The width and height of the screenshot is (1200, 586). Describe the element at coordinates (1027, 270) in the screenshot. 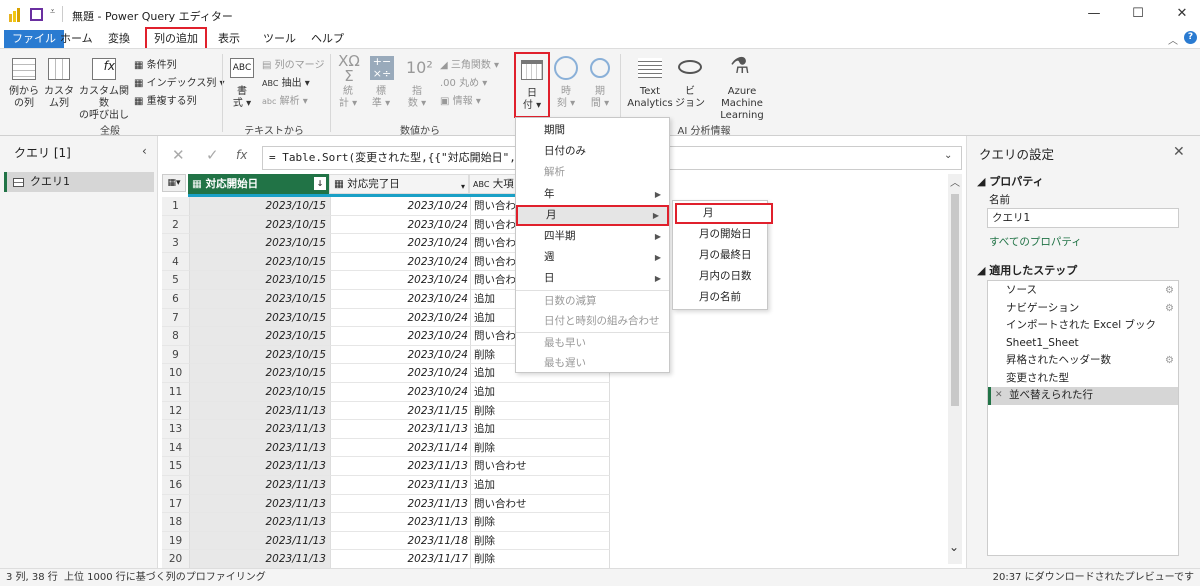

I see `applied-steps-heading: ◢ 適用したステップ` at that location.